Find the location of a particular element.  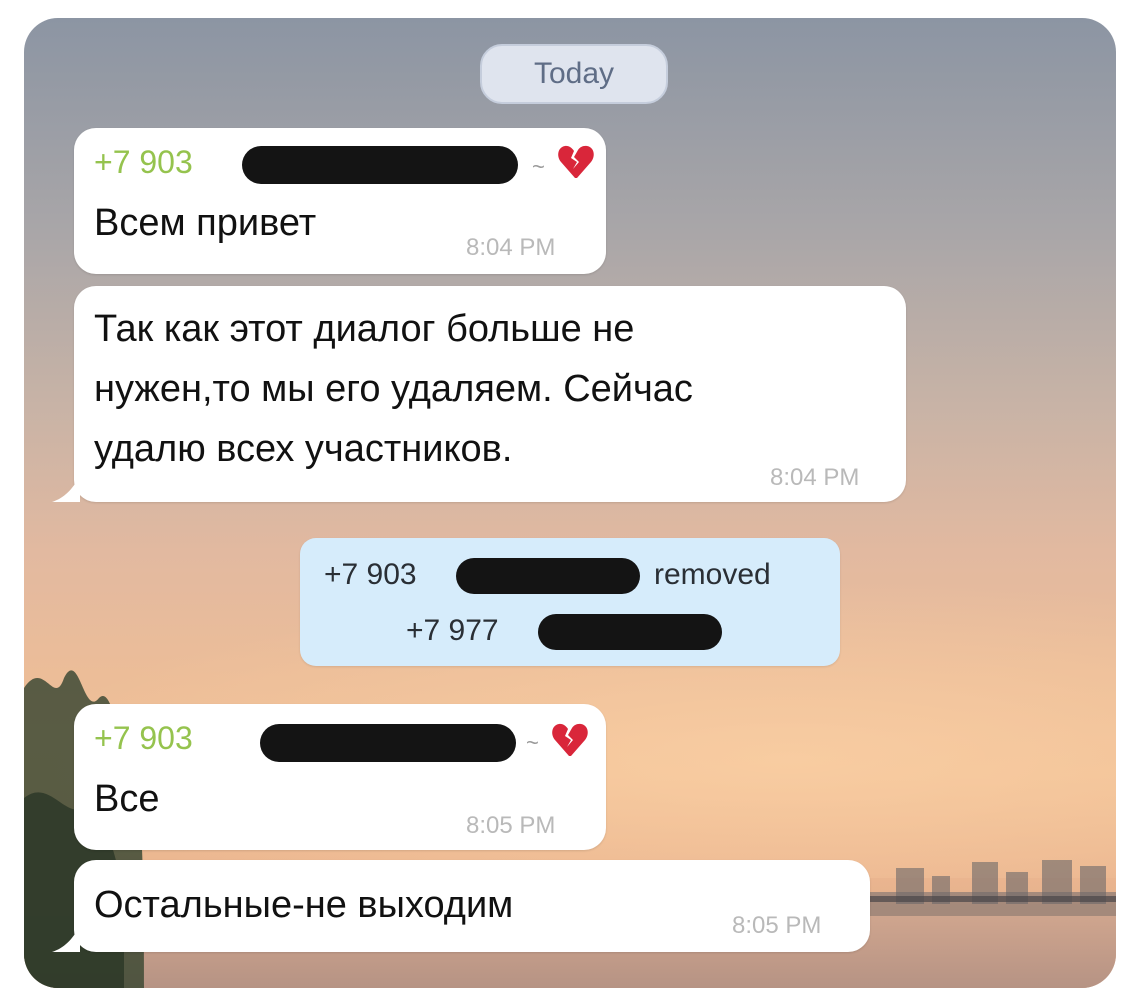

message-bubble: +7 903 ~ Всем привет 8:04 PM is located at coordinates (340, 201).